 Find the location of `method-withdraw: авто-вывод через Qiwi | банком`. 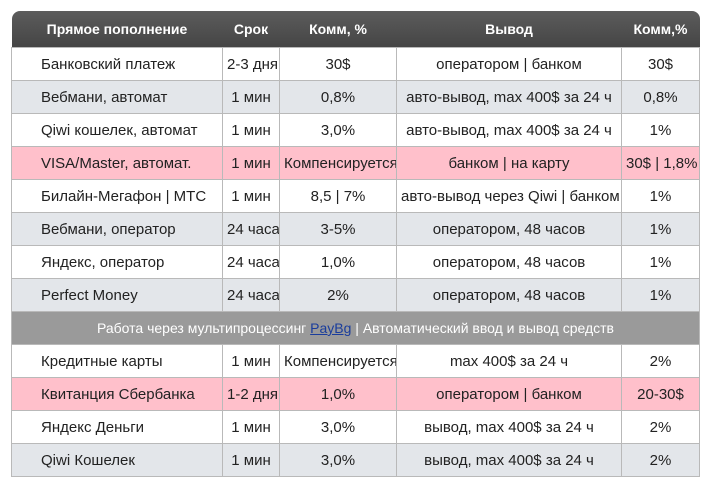

method-withdraw: авто-вывод через Qiwi | банком is located at coordinates (509, 196).